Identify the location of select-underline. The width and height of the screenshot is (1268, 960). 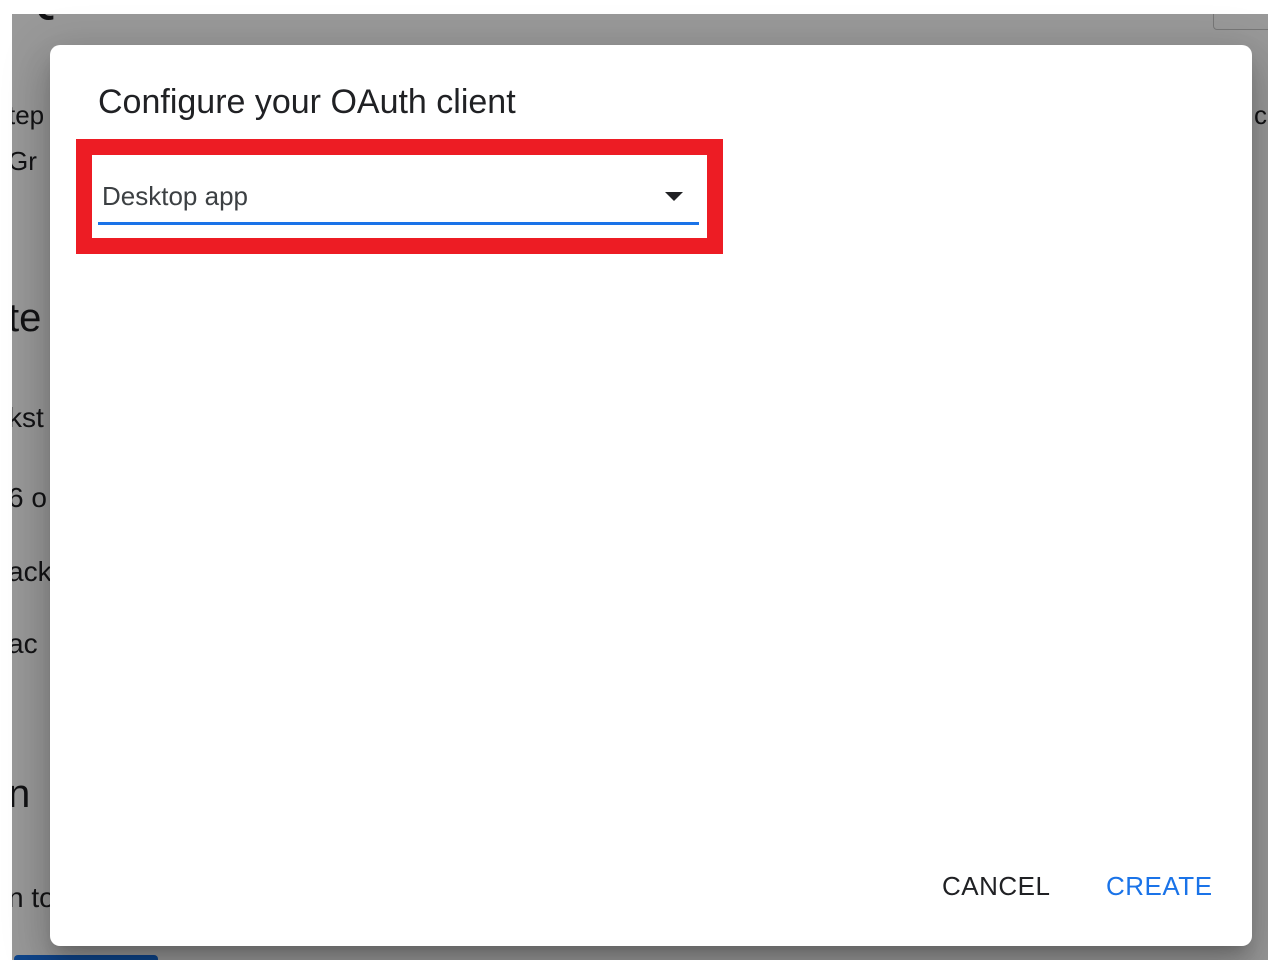
(398, 223).